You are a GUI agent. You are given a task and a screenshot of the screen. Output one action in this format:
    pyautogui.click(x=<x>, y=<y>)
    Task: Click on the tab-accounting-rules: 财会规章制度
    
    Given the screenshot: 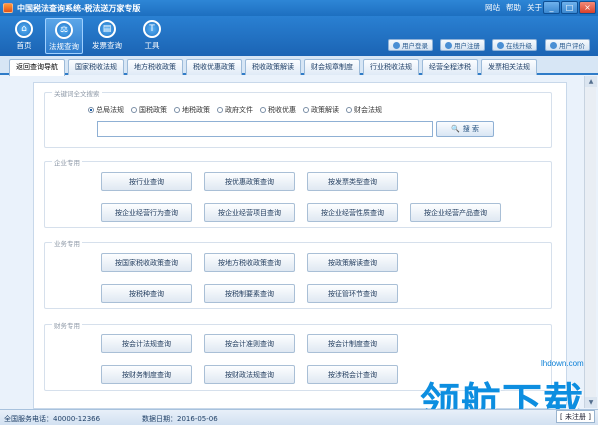 What is the action you would take?
    pyautogui.click(x=332, y=67)
    